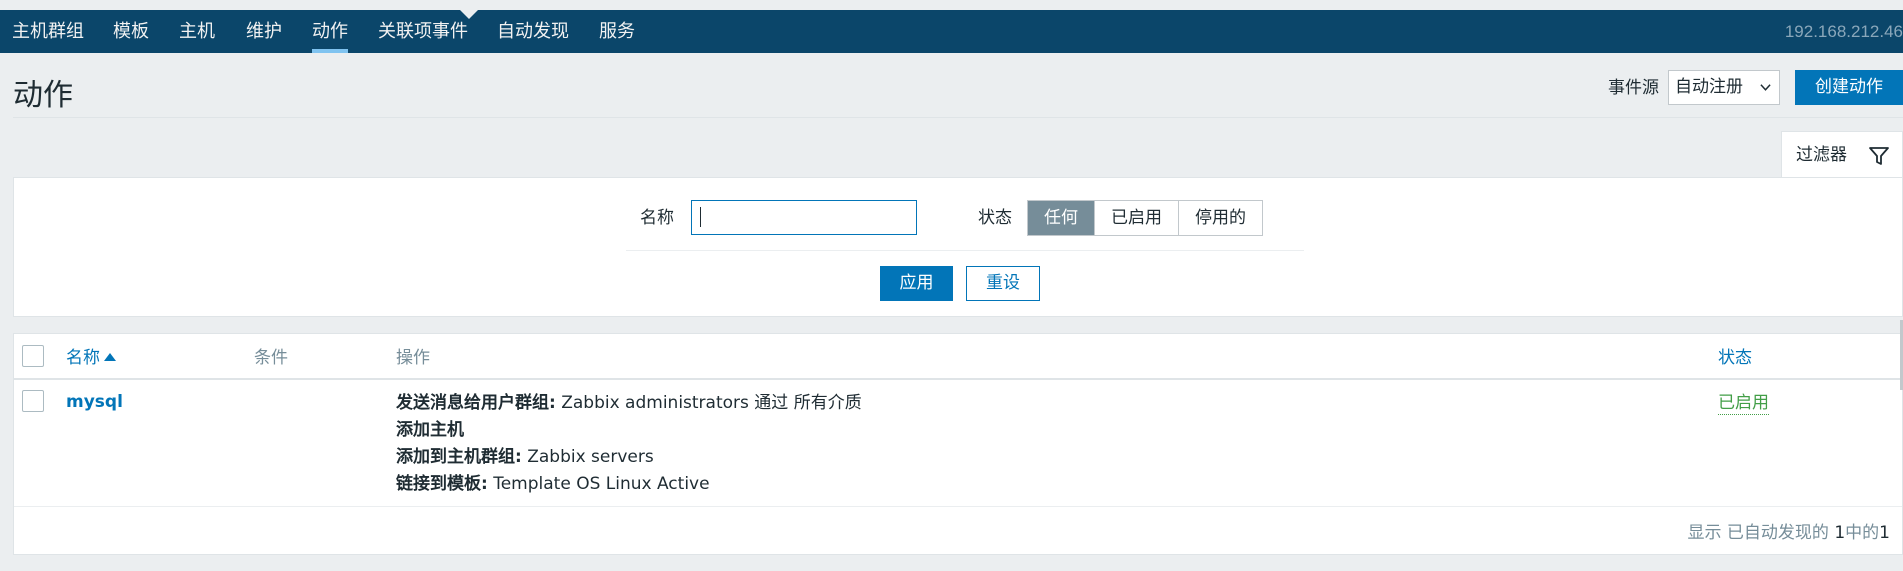  I want to click on operation-line: 发送消息给用户群组: Zabbix administrators 通过 所有介质, so click(629, 403).